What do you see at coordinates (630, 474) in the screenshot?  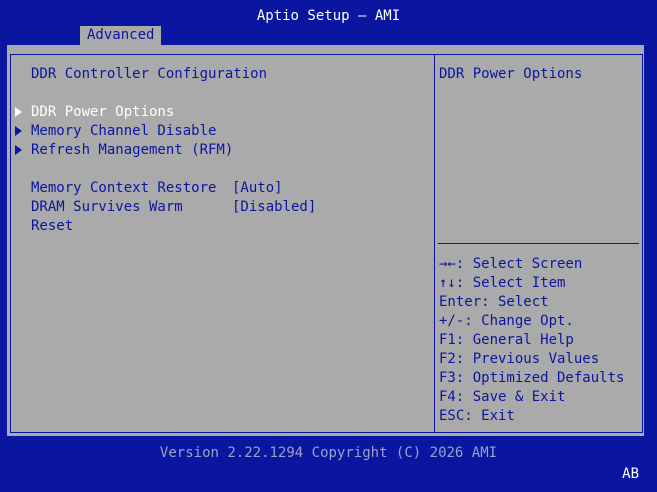 I see `corner-badge: AB` at bounding box center [630, 474].